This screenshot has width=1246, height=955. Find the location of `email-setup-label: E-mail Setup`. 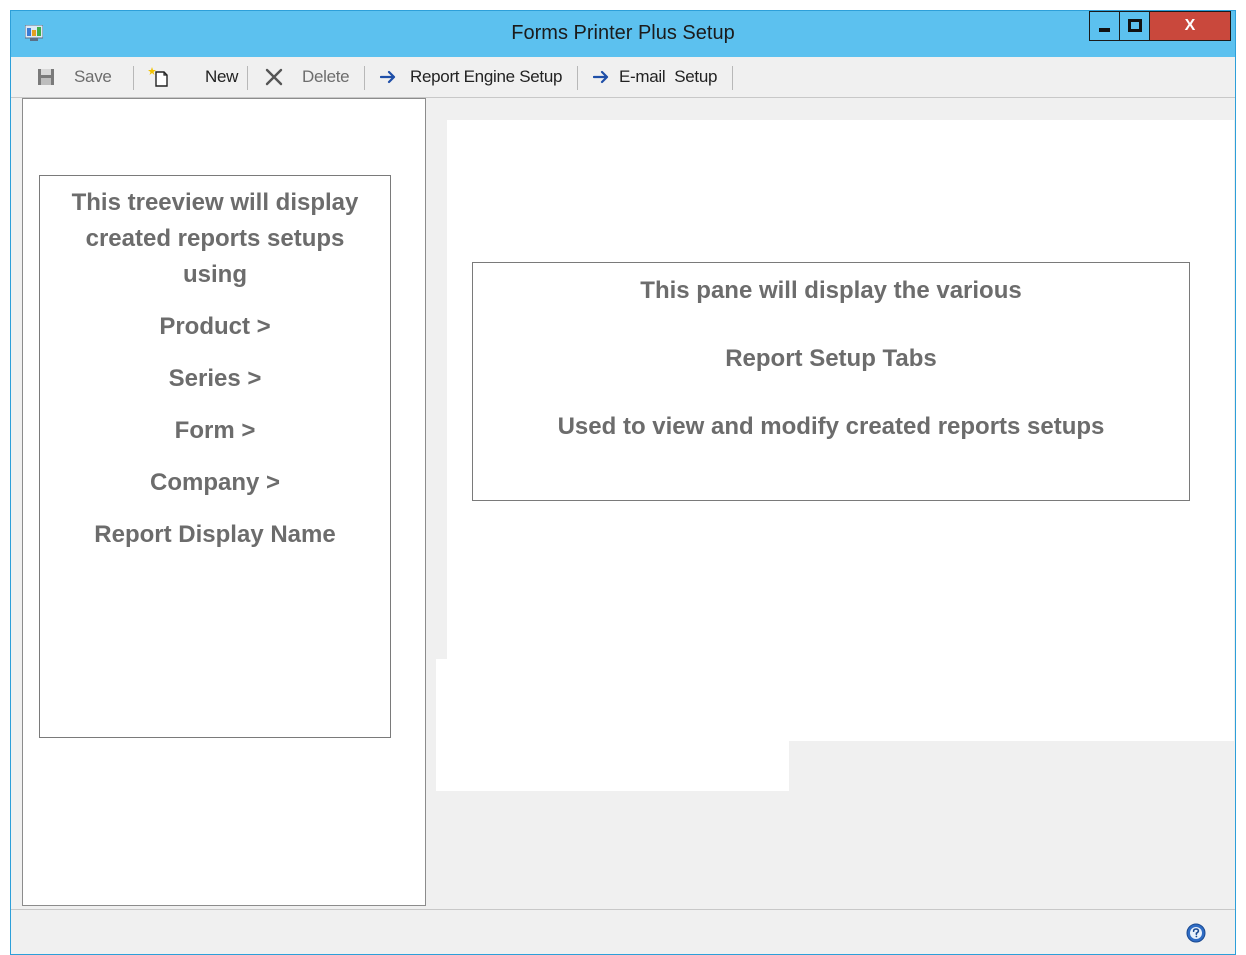

email-setup-label: E-mail Setup is located at coordinates (668, 76).